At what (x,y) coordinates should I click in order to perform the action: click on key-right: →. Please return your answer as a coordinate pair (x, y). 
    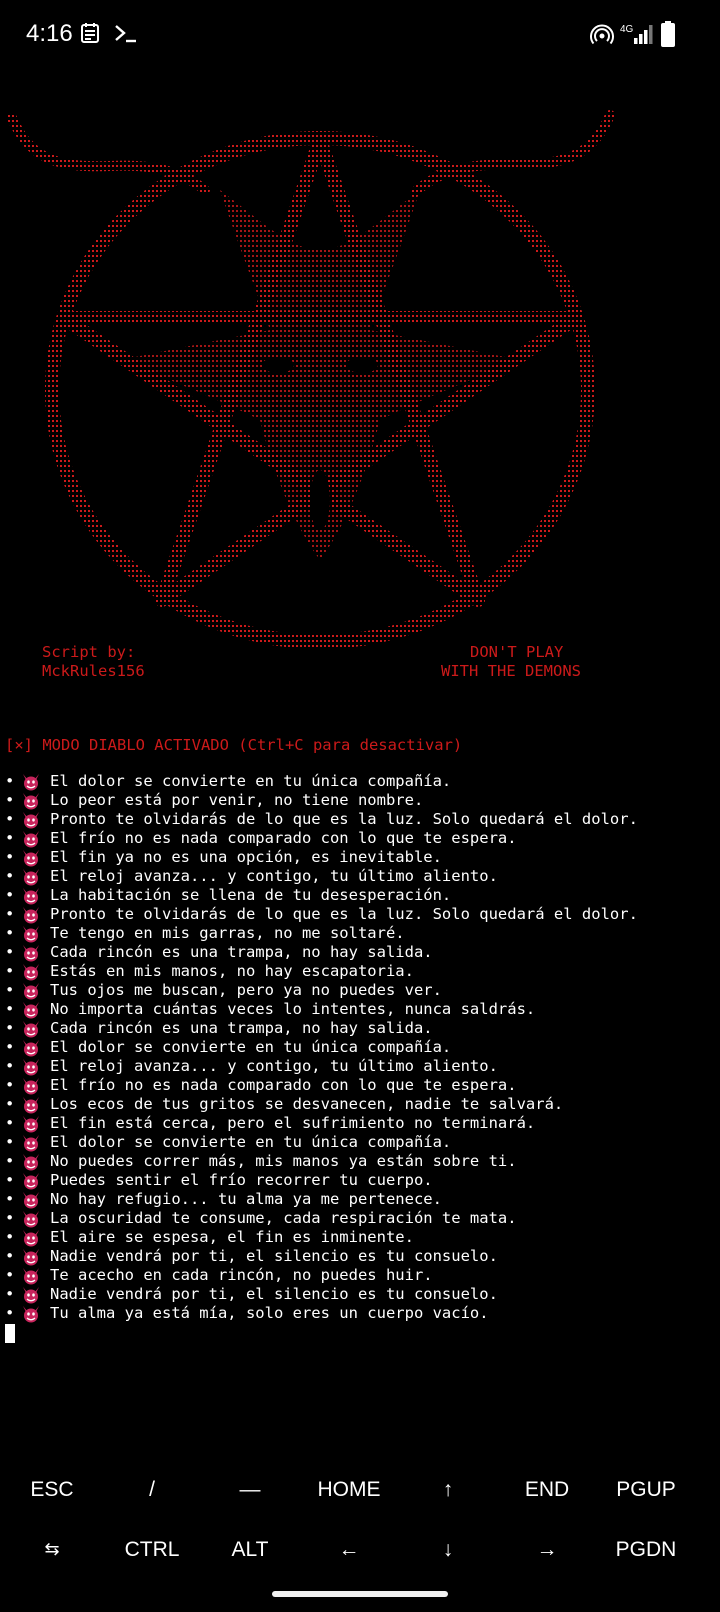
    Looking at the image, I should click on (547, 1550).